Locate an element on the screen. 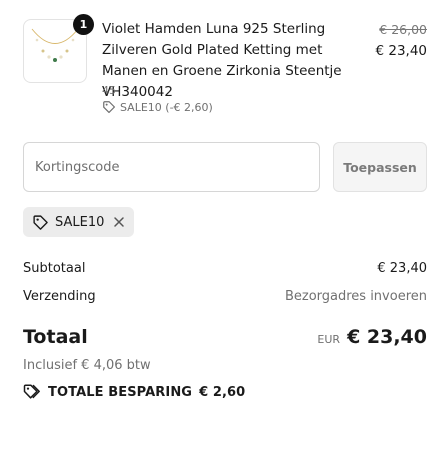 Image resolution: width=446 pixels, height=466 pixels. subtotal-label: Subtotaal is located at coordinates (54, 268).